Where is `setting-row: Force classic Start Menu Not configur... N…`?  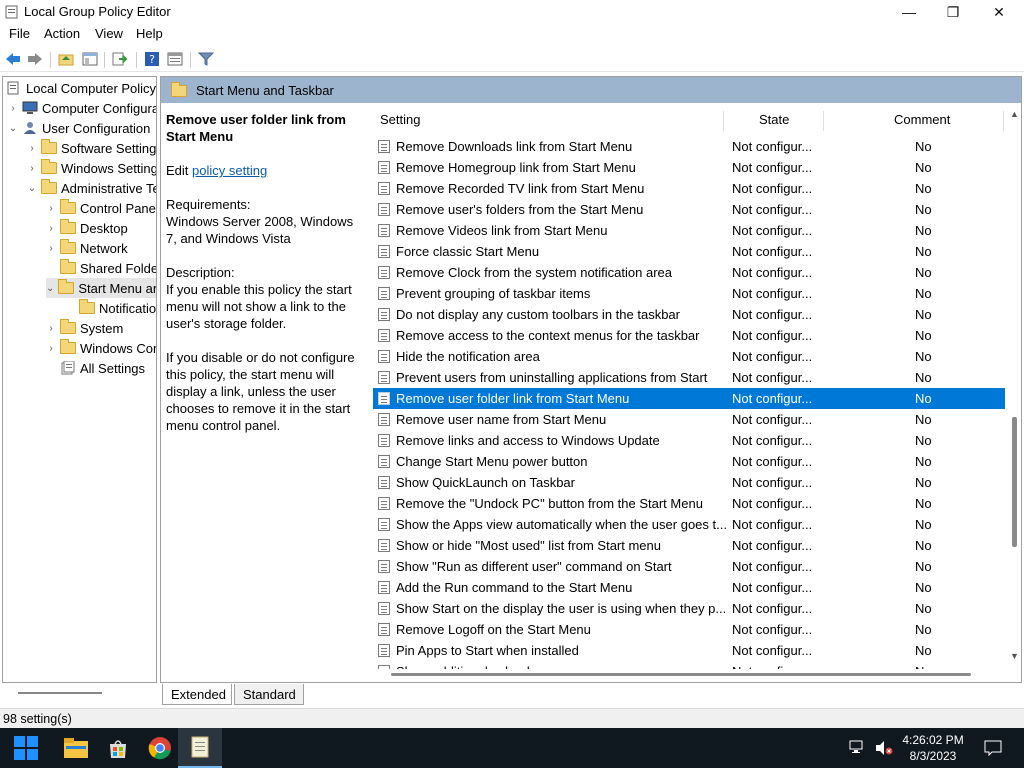
setting-row: Force classic Start Menu Not configur... N… is located at coordinates (689, 251).